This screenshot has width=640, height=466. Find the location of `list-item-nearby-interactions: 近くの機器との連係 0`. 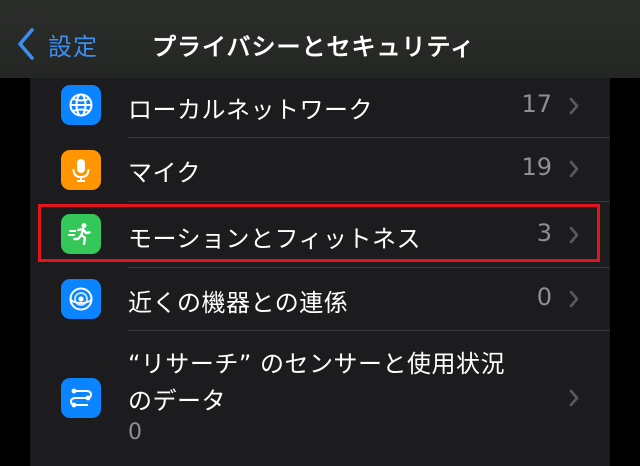

list-item-nearby-interactions: 近くの機器との連係 0 is located at coordinates (320, 299).